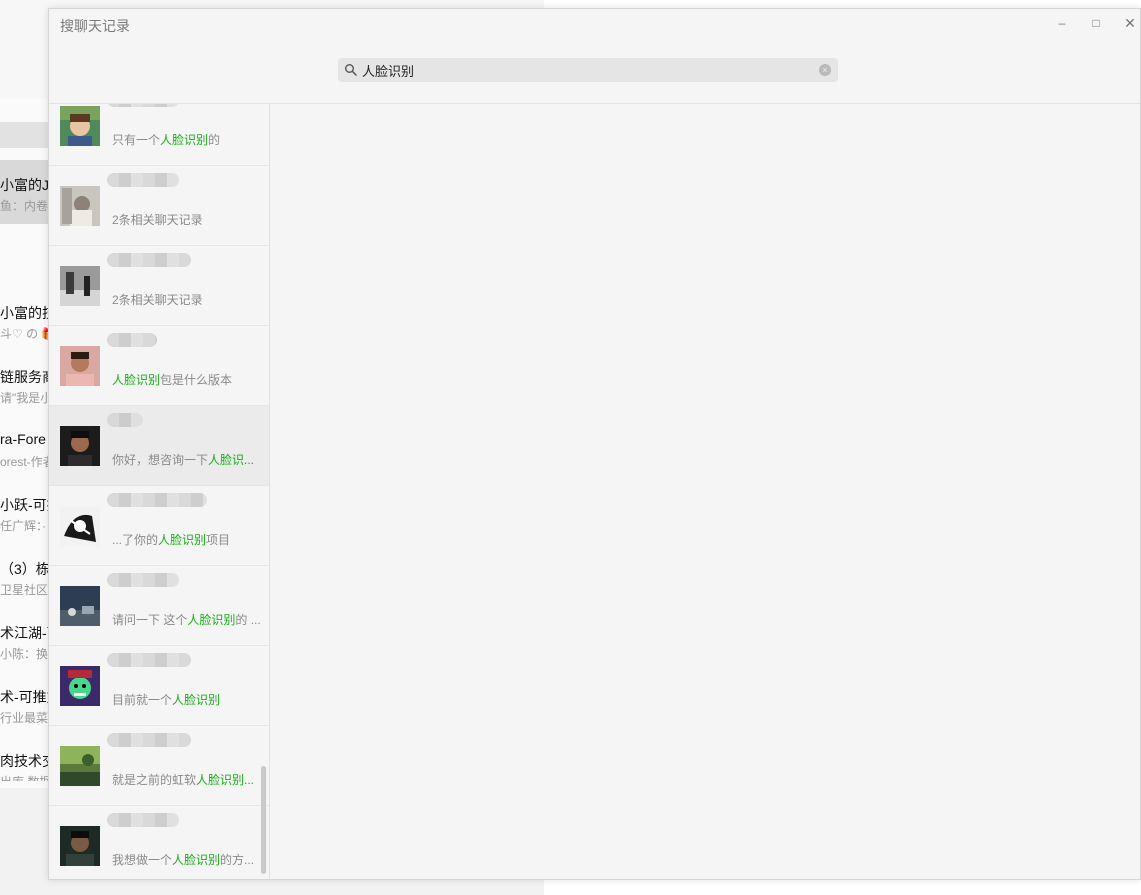 The width and height of the screenshot is (1141, 895). I want to click on chat-title: ra-Fore, so click(23, 439).